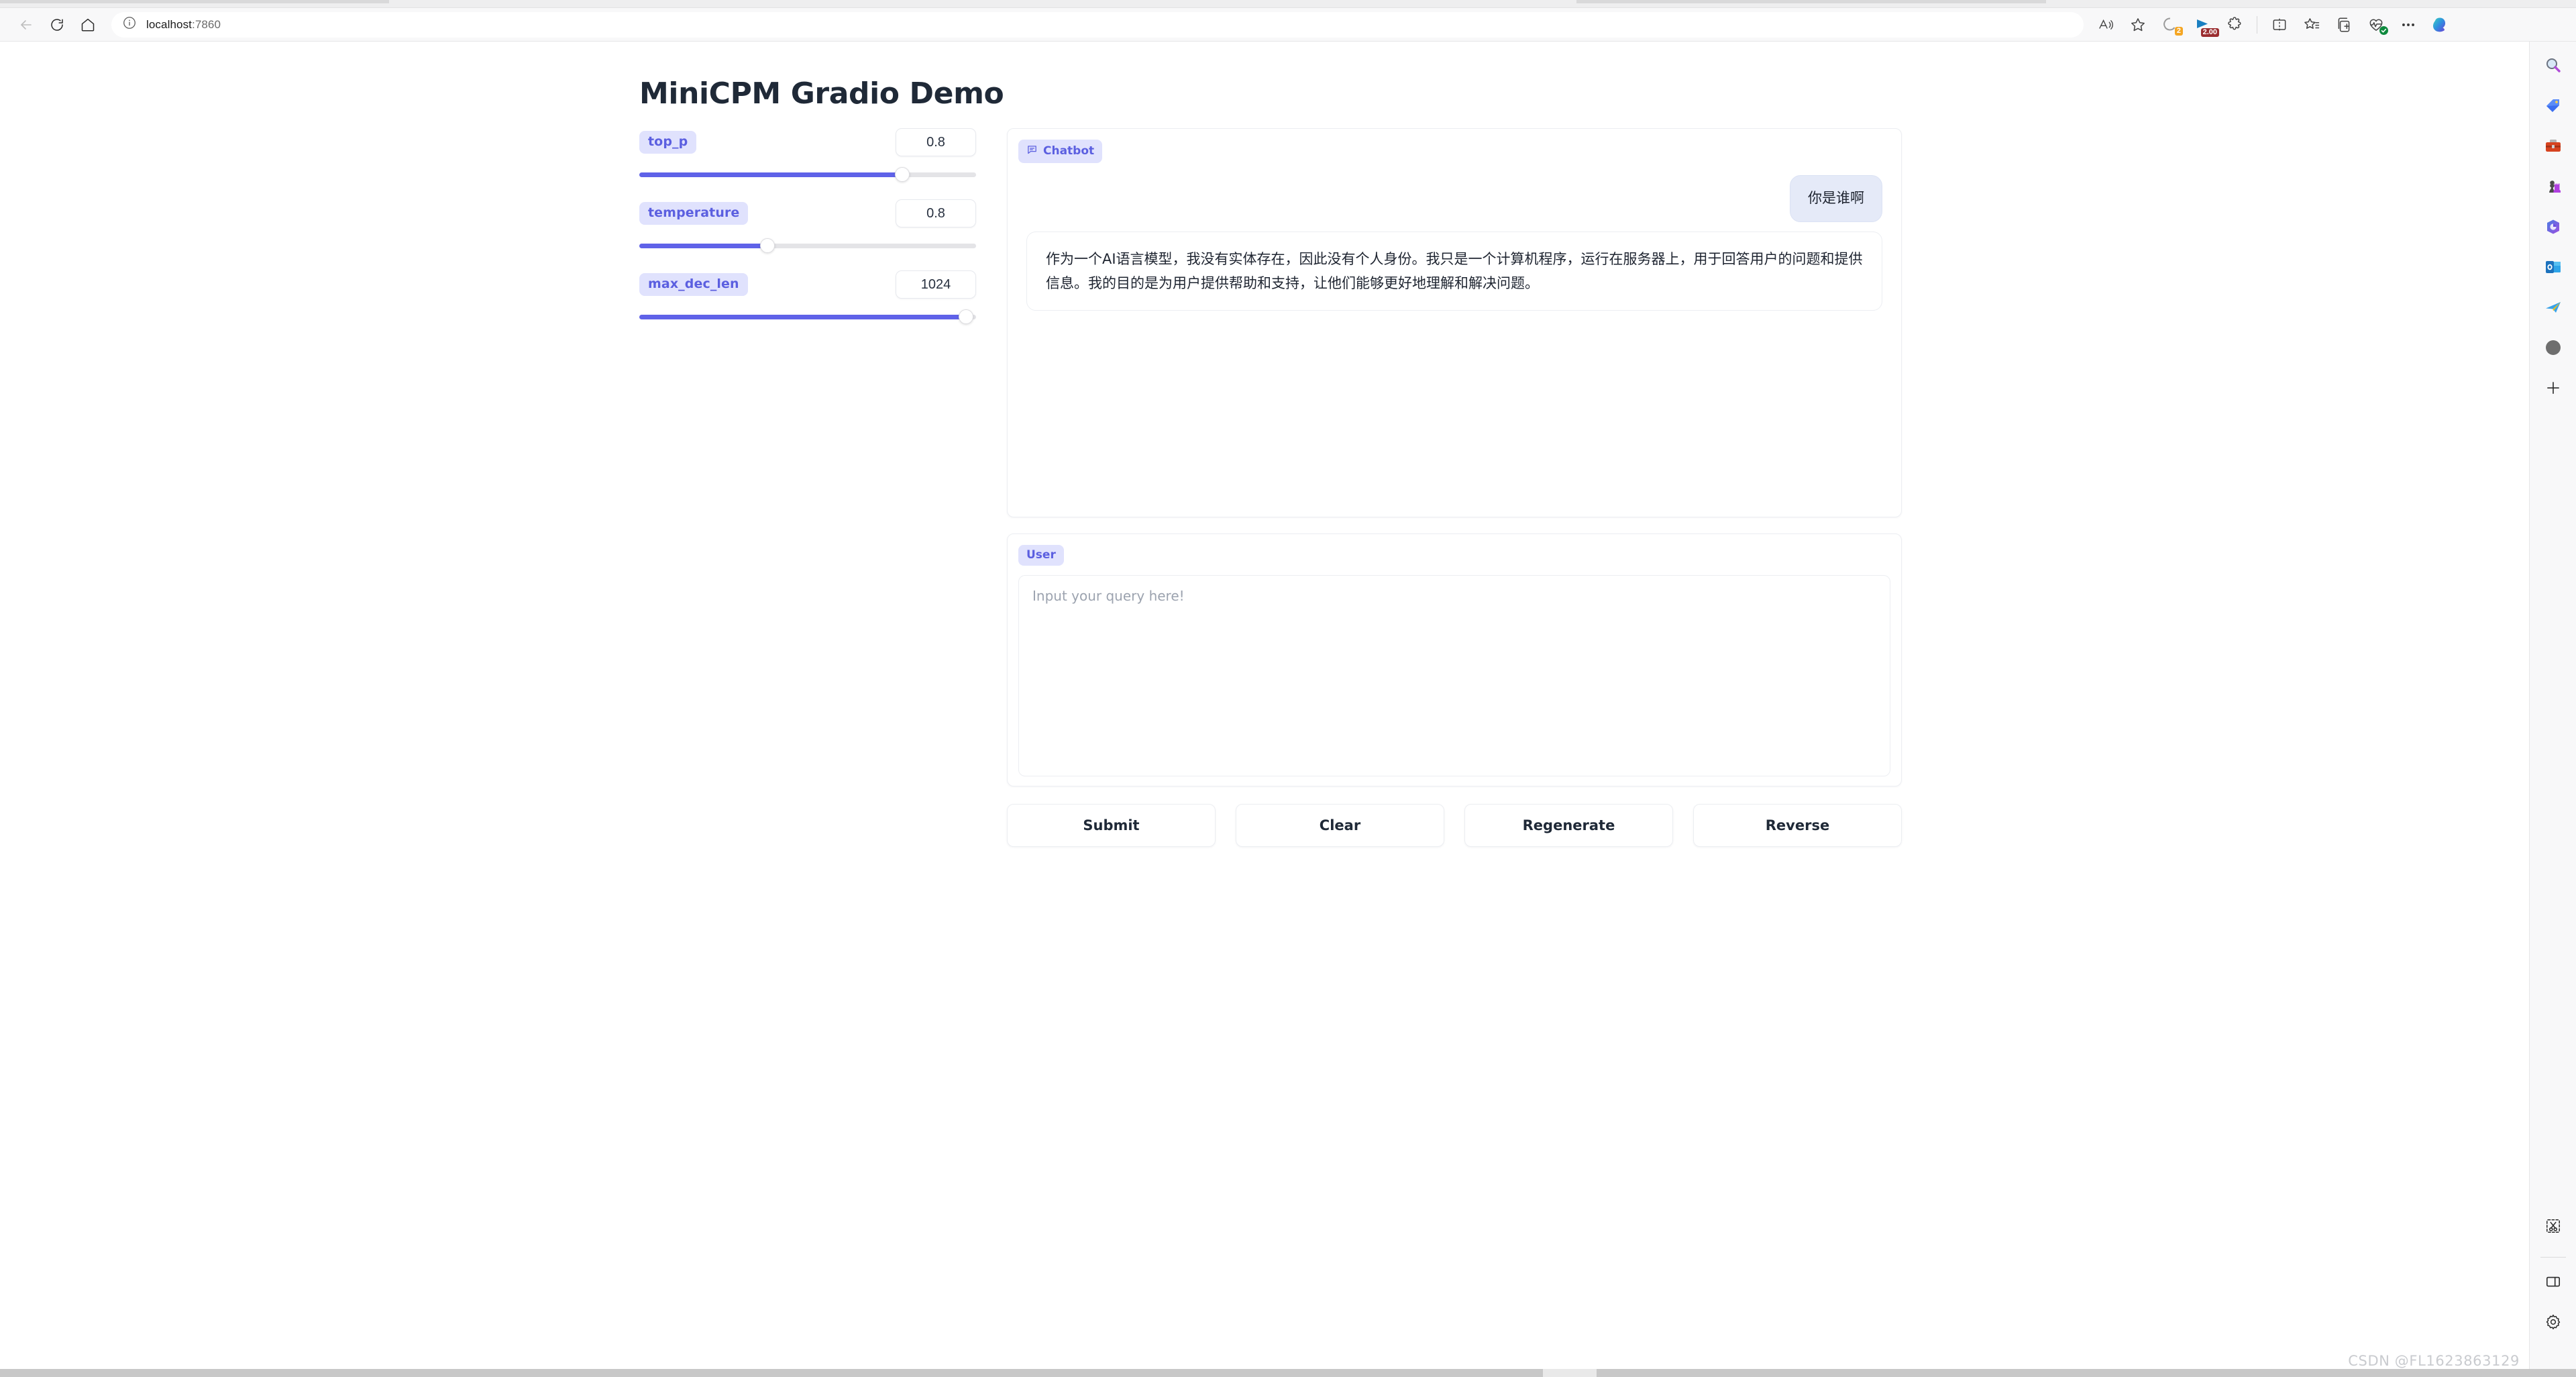 Image resolution: width=2576 pixels, height=1377 pixels. I want to click on slider-top_p-track-wrap, so click(807, 174).